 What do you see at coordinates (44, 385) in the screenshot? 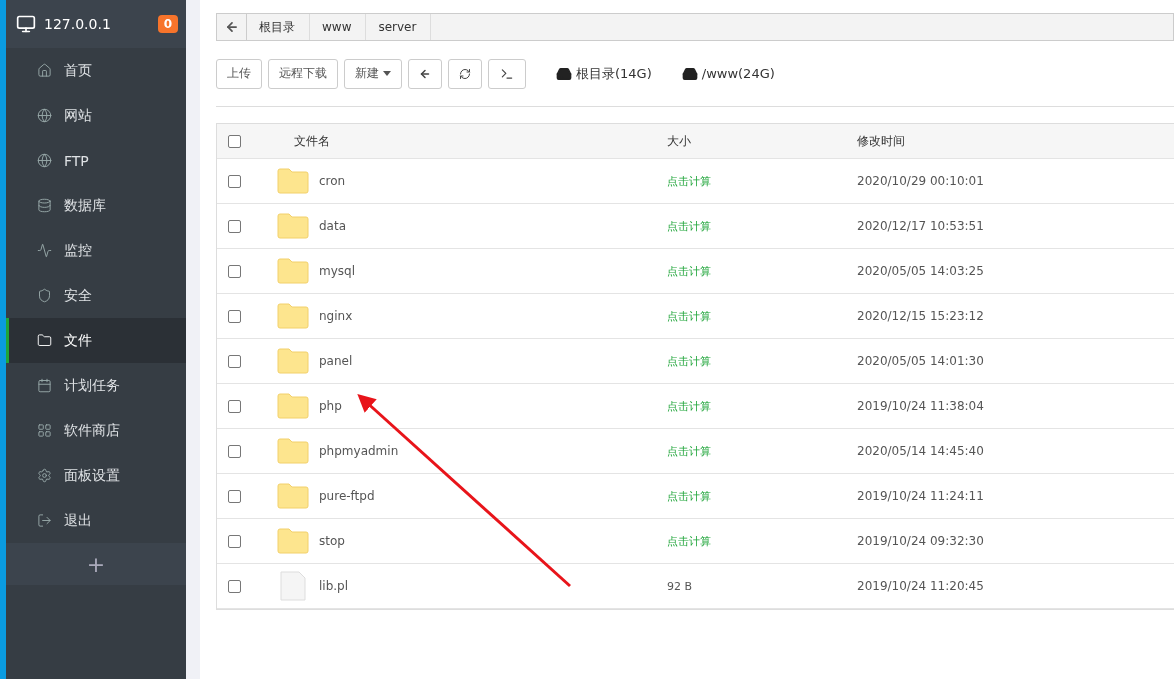
I see `calendar-icon` at bounding box center [44, 385].